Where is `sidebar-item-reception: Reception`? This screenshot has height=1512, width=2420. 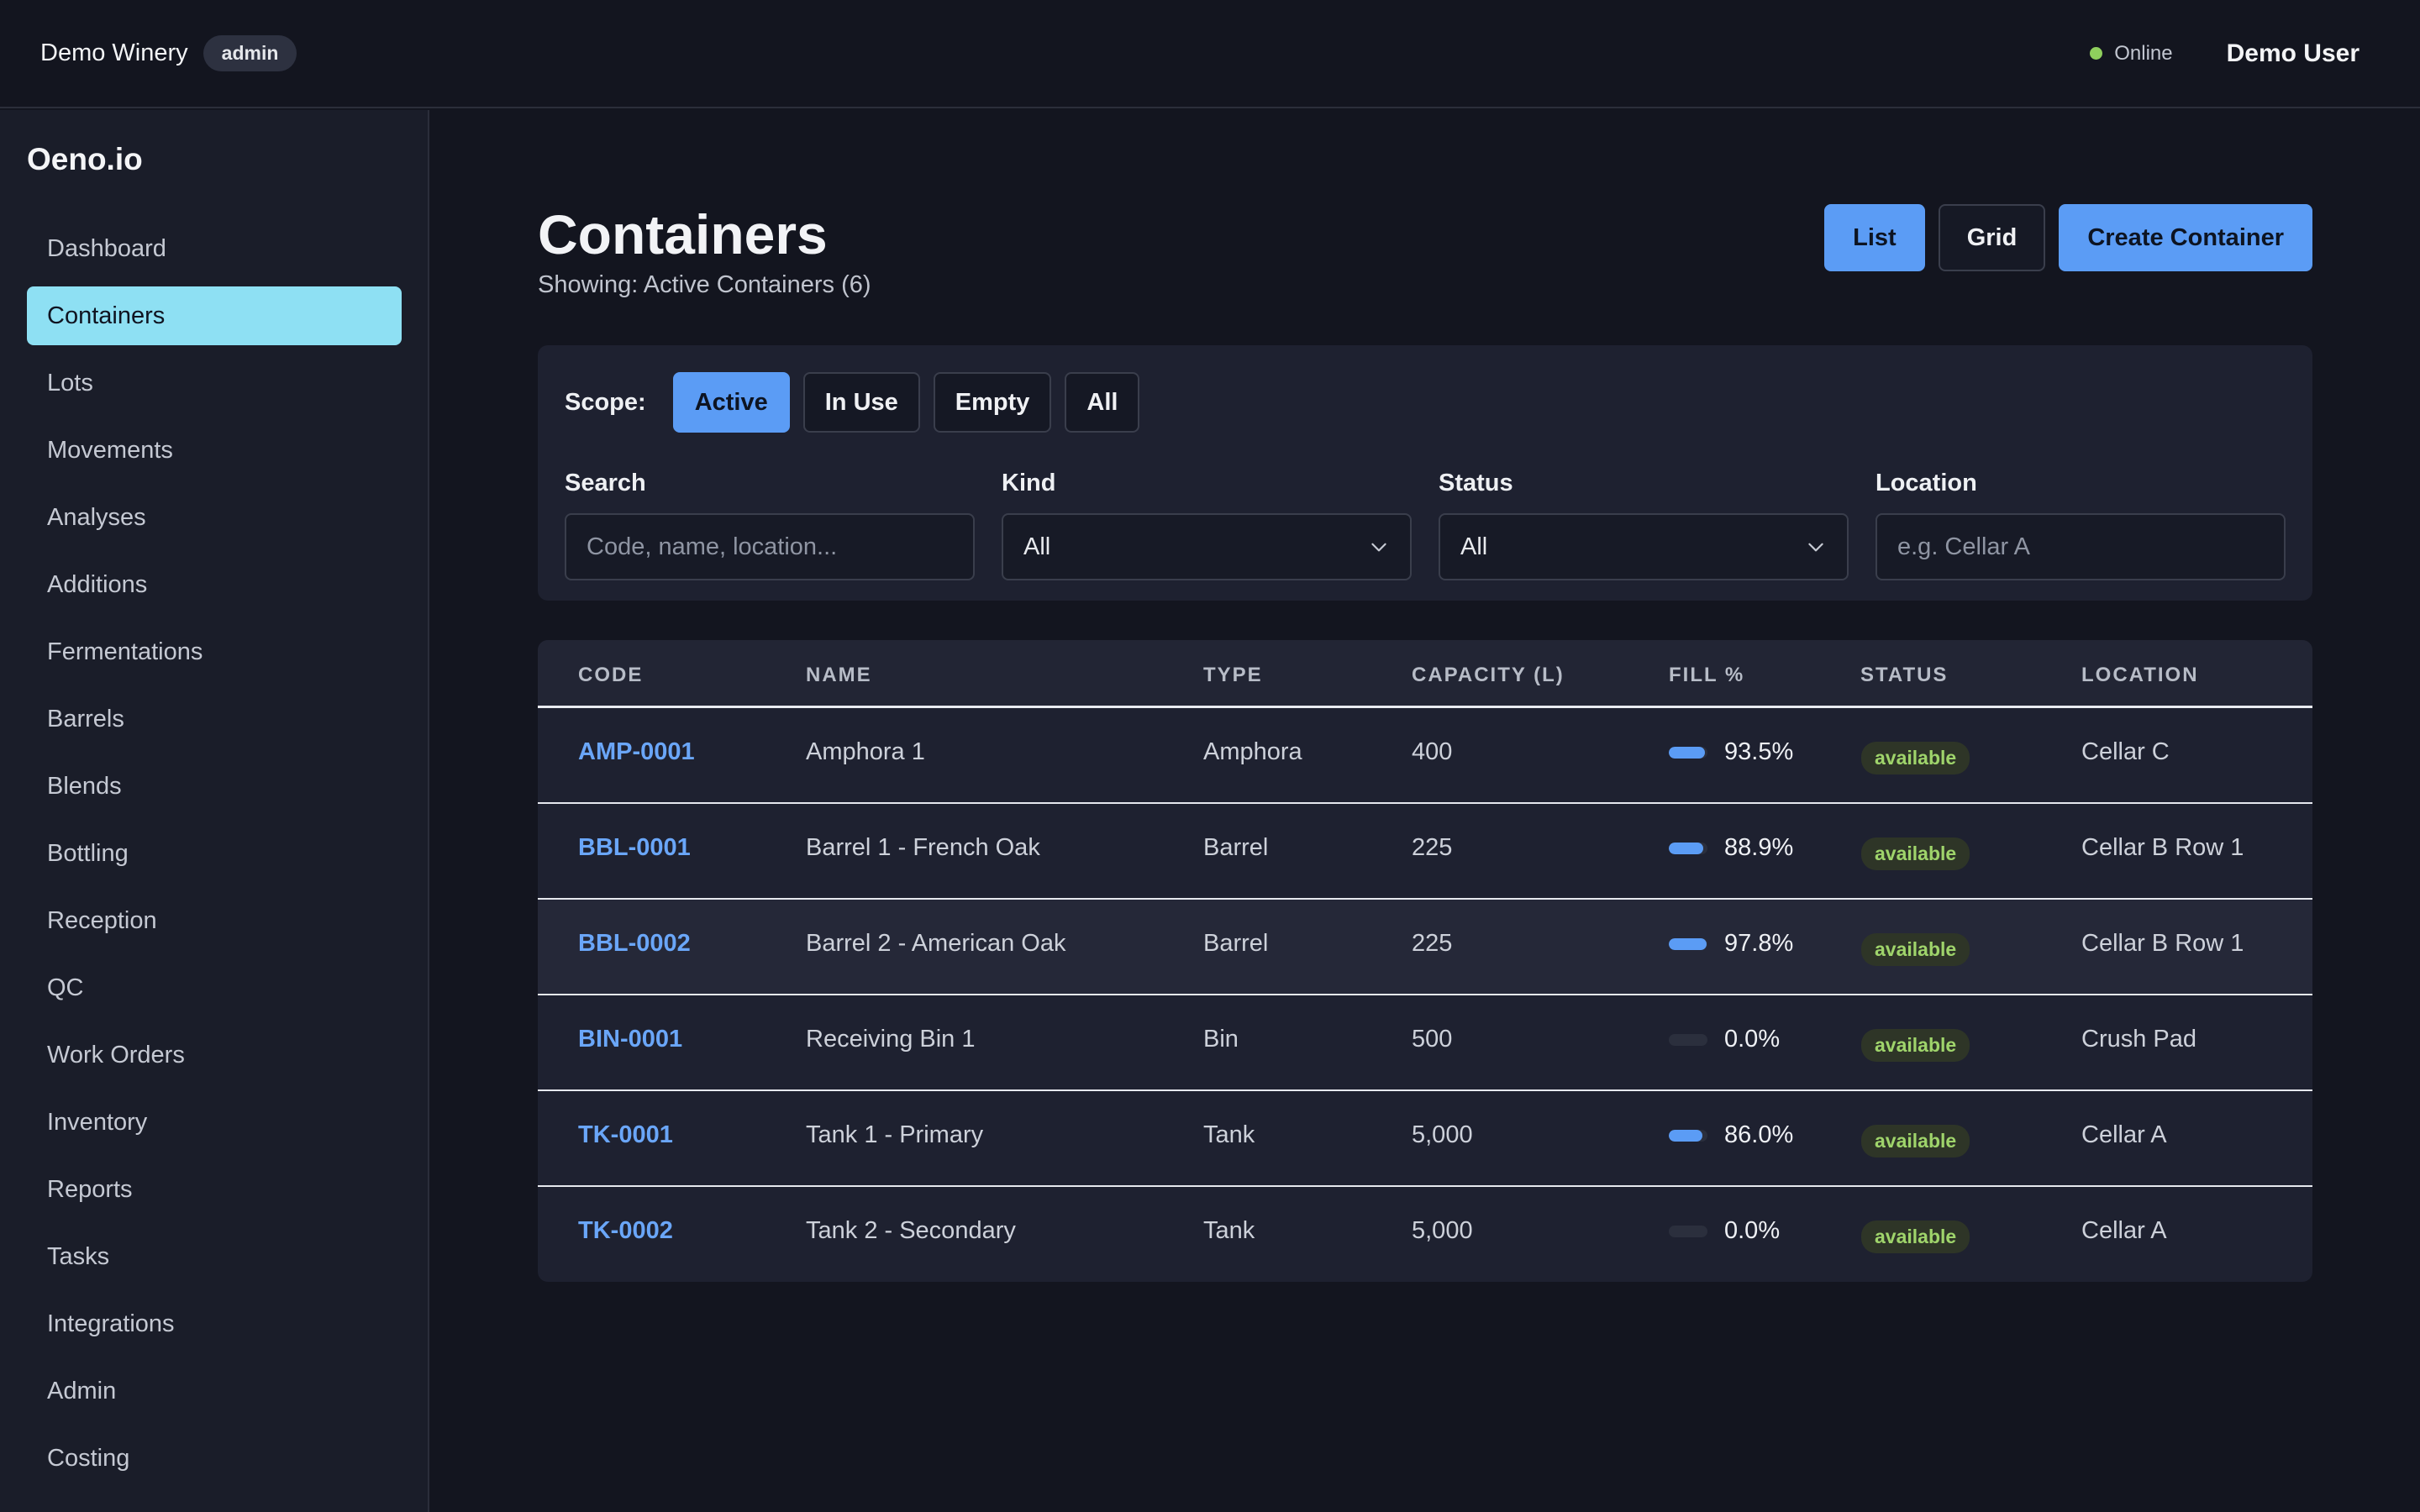 sidebar-item-reception: Reception is located at coordinates (214, 920).